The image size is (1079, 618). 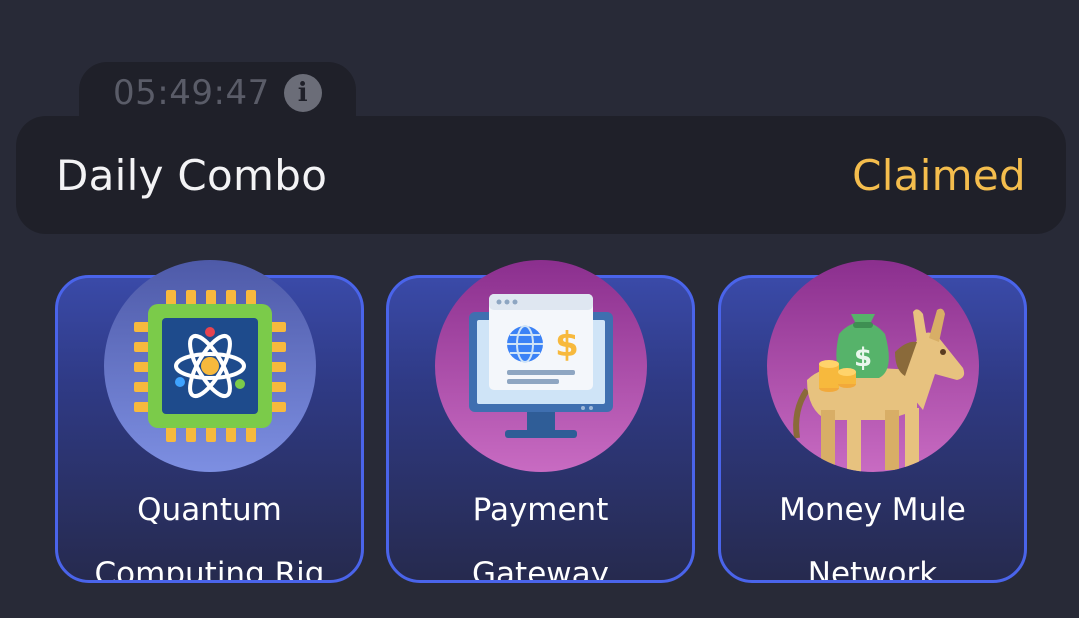 What do you see at coordinates (540, 510) in the screenshot?
I see `card-label-line1: Payment` at bounding box center [540, 510].